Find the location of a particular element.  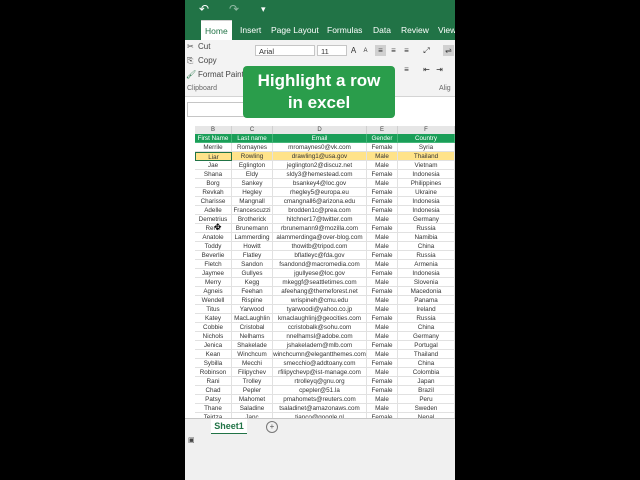

table-cell: kmaclaughlinj@geocities.com is located at coordinates (320, 318).